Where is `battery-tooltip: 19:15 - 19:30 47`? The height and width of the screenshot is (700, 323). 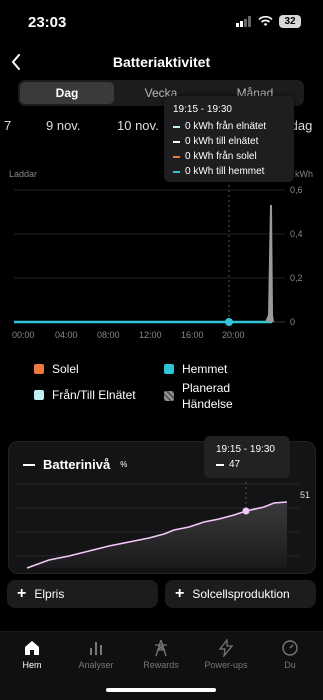
battery-tooltip: 19:15 - 19:30 47 is located at coordinates (247, 457).